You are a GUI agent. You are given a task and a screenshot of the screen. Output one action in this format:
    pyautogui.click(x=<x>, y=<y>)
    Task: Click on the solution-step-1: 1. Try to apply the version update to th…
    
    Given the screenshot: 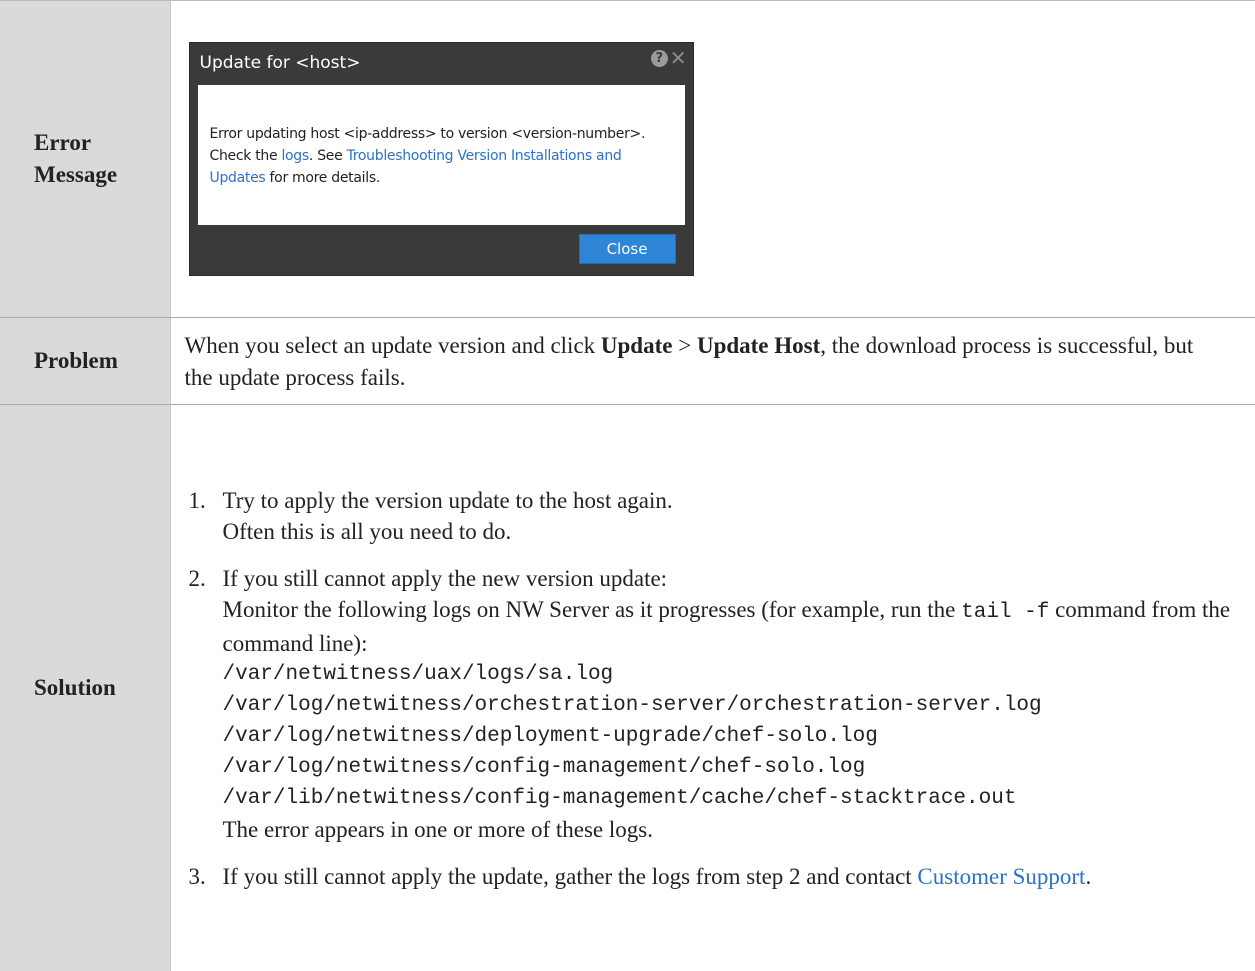 What is the action you would take?
    pyautogui.click(x=720, y=516)
    